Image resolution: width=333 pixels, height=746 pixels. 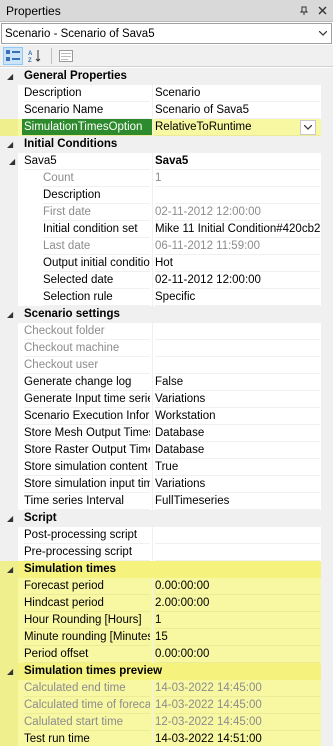 I want to click on property-value: 1, so click(x=237, y=620).